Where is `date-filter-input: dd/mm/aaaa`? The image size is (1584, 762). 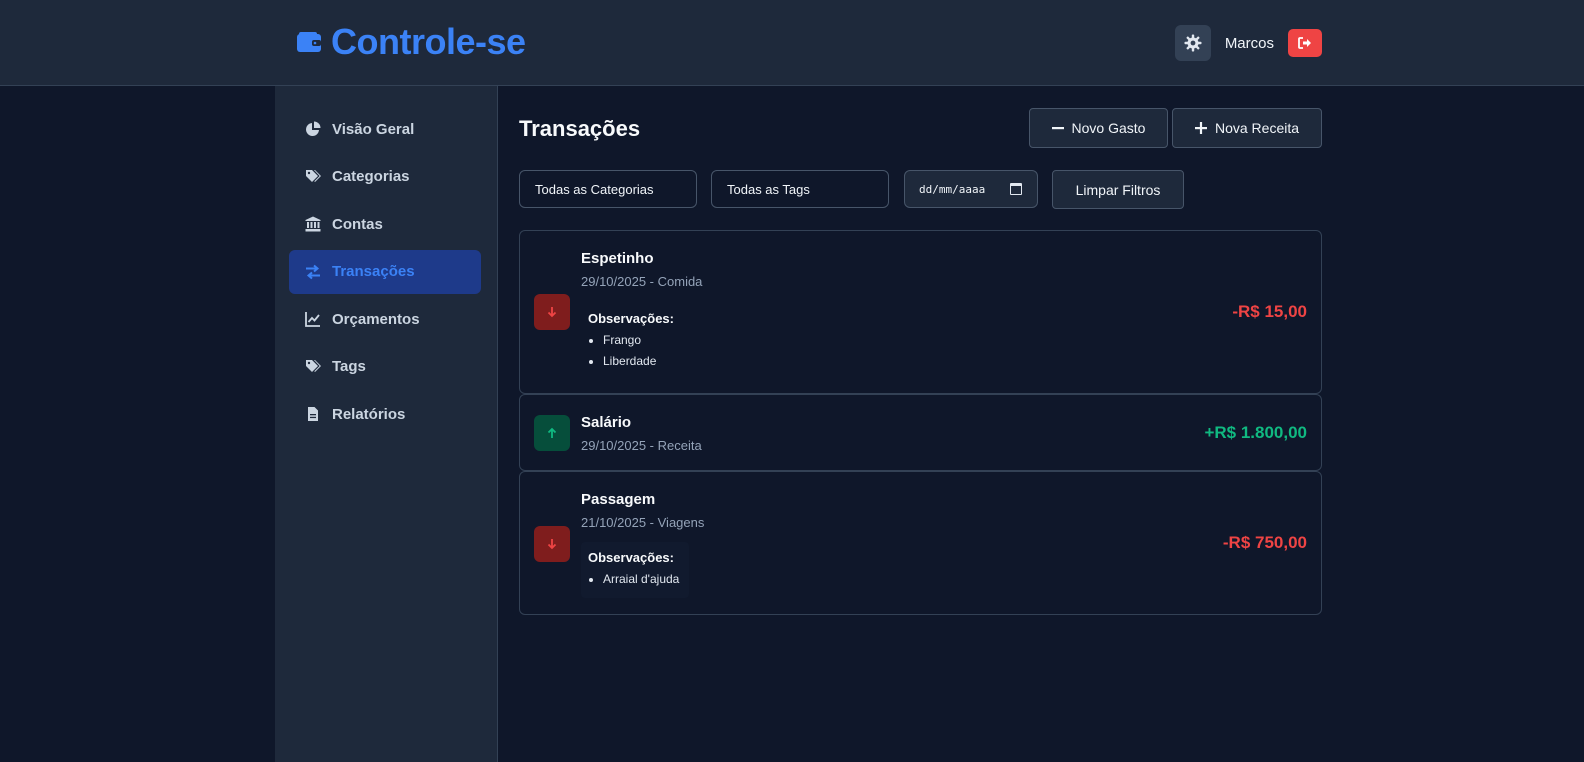
date-filter-input: dd/mm/aaaa is located at coordinates (971, 189).